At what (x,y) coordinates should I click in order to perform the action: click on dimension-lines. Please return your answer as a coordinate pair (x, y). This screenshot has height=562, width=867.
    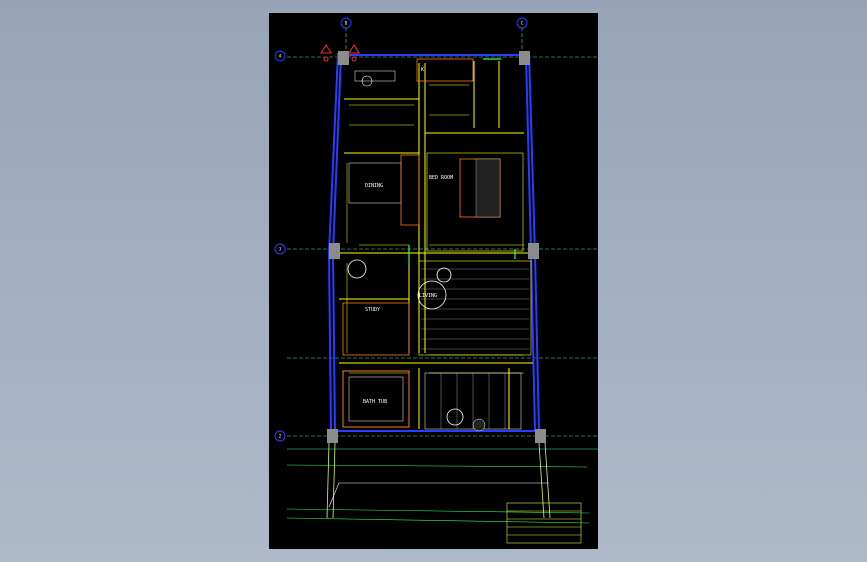
    Looking at the image, I should click on (435, 229).